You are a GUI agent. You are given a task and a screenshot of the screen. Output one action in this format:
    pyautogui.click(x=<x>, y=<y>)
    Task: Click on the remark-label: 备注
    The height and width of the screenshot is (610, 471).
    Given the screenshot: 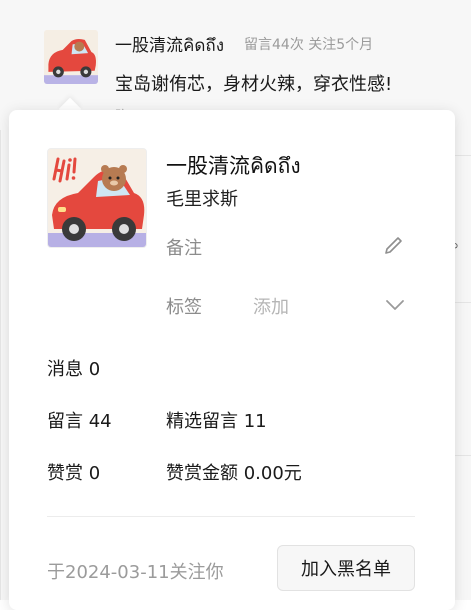 What is the action you would take?
    pyautogui.click(x=184, y=248)
    